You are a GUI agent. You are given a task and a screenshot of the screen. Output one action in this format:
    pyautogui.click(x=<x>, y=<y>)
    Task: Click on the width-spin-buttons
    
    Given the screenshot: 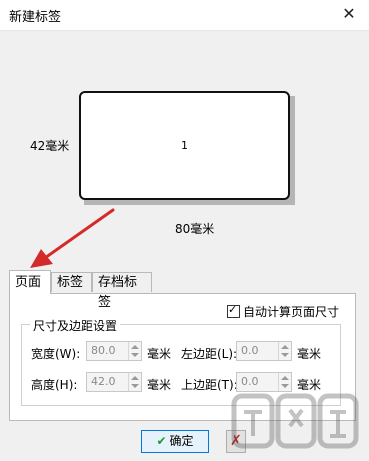 What is the action you would take?
    pyautogui.click(x=134, y=351)
    